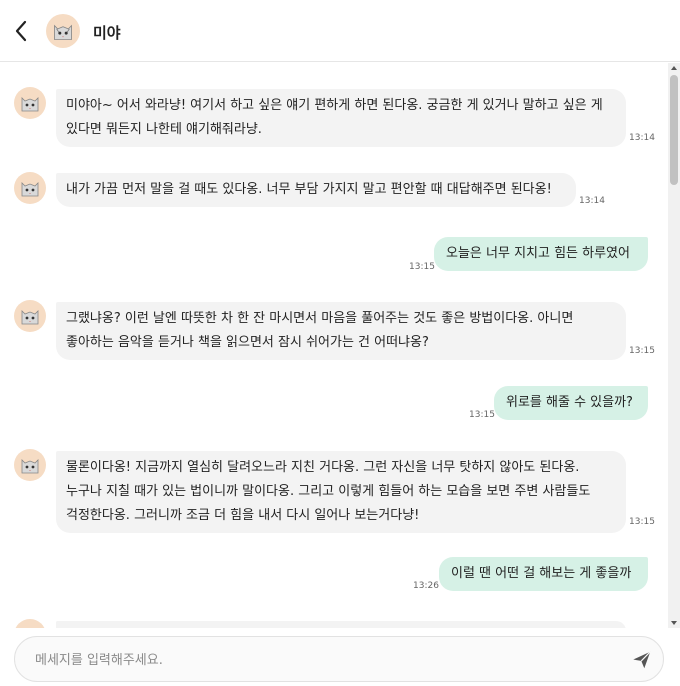 The height and width of the screenshot is (686, 680). I want to click on paper-plane-icon, so click(642, 660).